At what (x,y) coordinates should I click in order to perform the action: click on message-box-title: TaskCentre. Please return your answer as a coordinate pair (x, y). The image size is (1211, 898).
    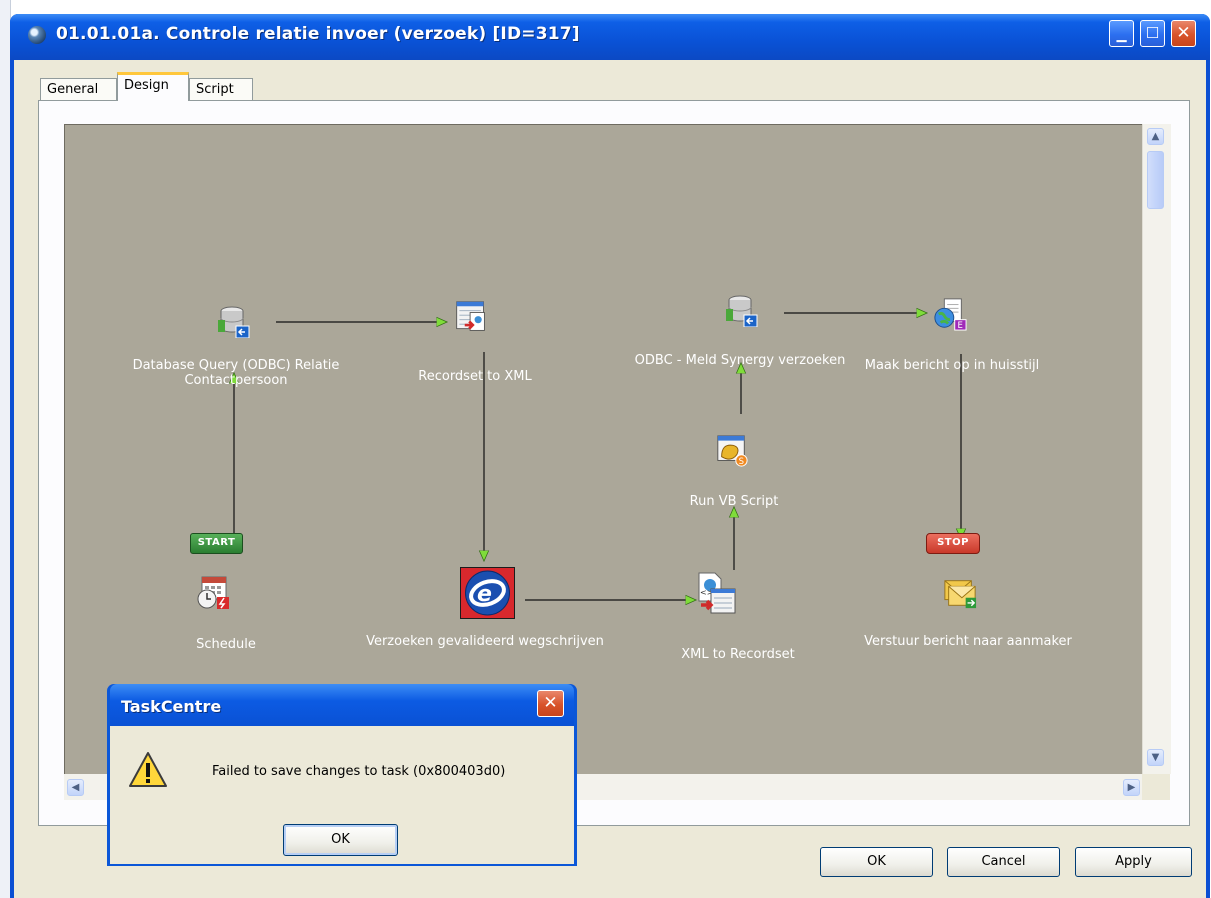
    Looking at the image, I should click on (171, 706).